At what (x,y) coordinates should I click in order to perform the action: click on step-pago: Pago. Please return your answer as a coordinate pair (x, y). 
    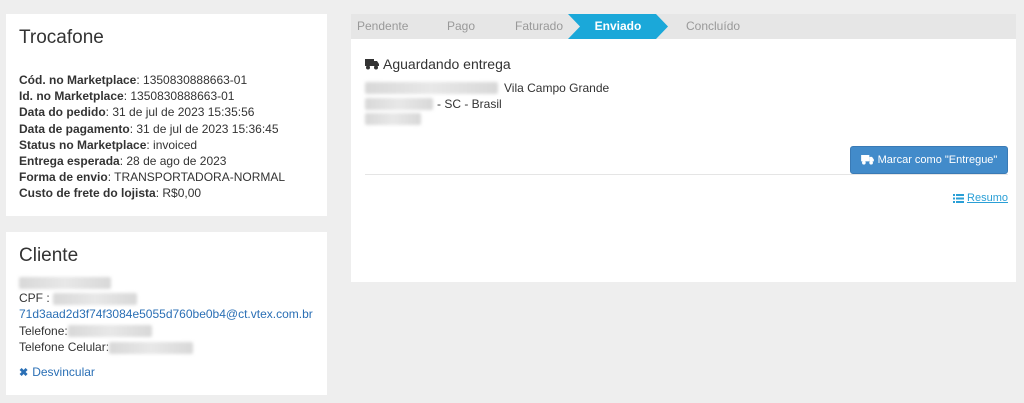
    Looking at the image, I should click on (461, 26).